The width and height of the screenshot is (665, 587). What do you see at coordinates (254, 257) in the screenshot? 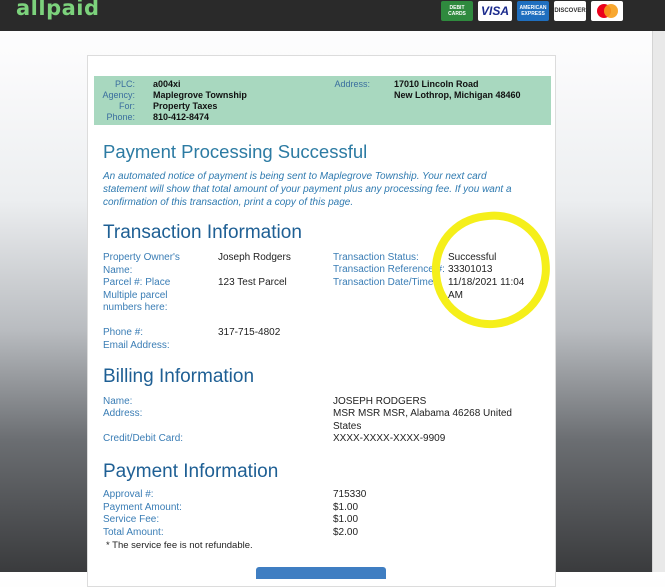
I see `owner-value: Joseph Rodgers` at bounding box center [254, 257].